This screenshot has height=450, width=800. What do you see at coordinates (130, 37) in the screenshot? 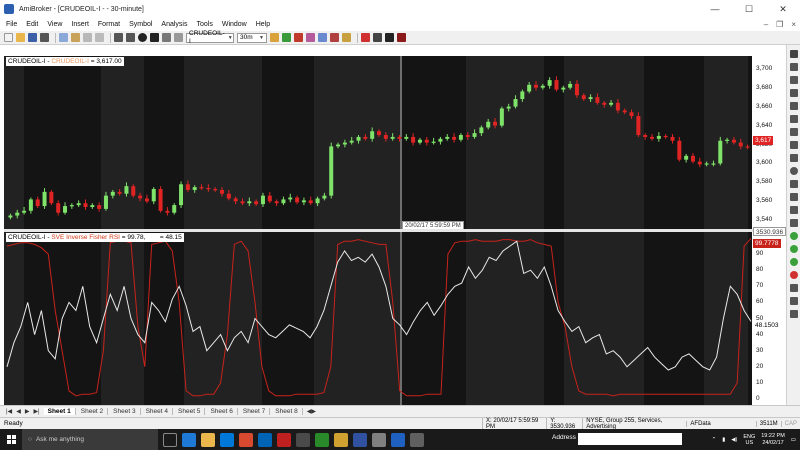
I see `redo-icon` at bounding box center [130, 37].